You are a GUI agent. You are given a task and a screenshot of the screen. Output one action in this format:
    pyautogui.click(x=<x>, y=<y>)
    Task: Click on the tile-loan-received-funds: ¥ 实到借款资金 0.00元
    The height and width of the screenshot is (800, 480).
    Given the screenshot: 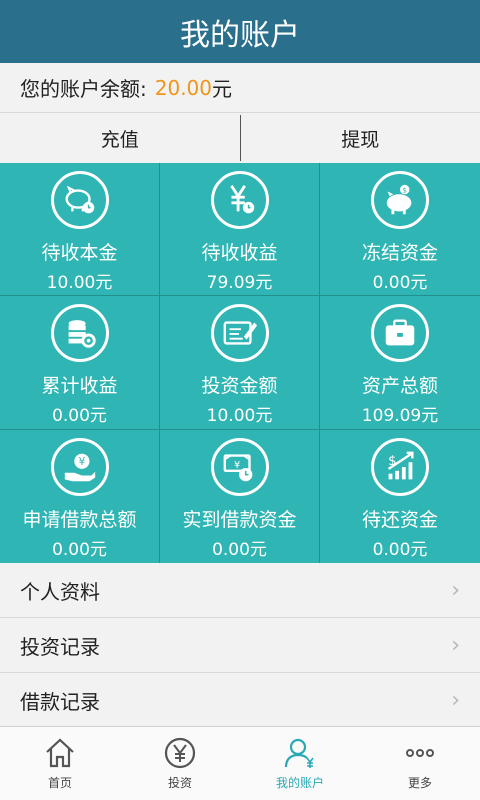 What is the action you would take?
    pyautogui.click(x=239, y=496)
    